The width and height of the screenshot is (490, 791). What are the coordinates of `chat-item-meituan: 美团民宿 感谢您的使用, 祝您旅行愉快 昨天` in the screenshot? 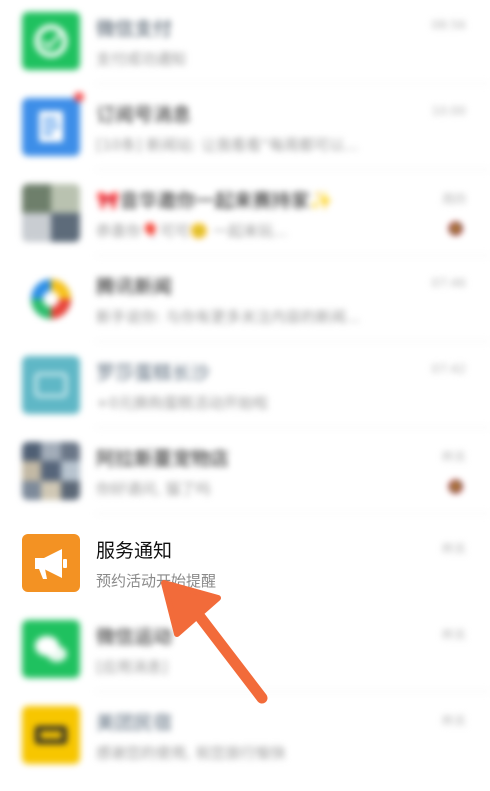 It's located at (245, 735).